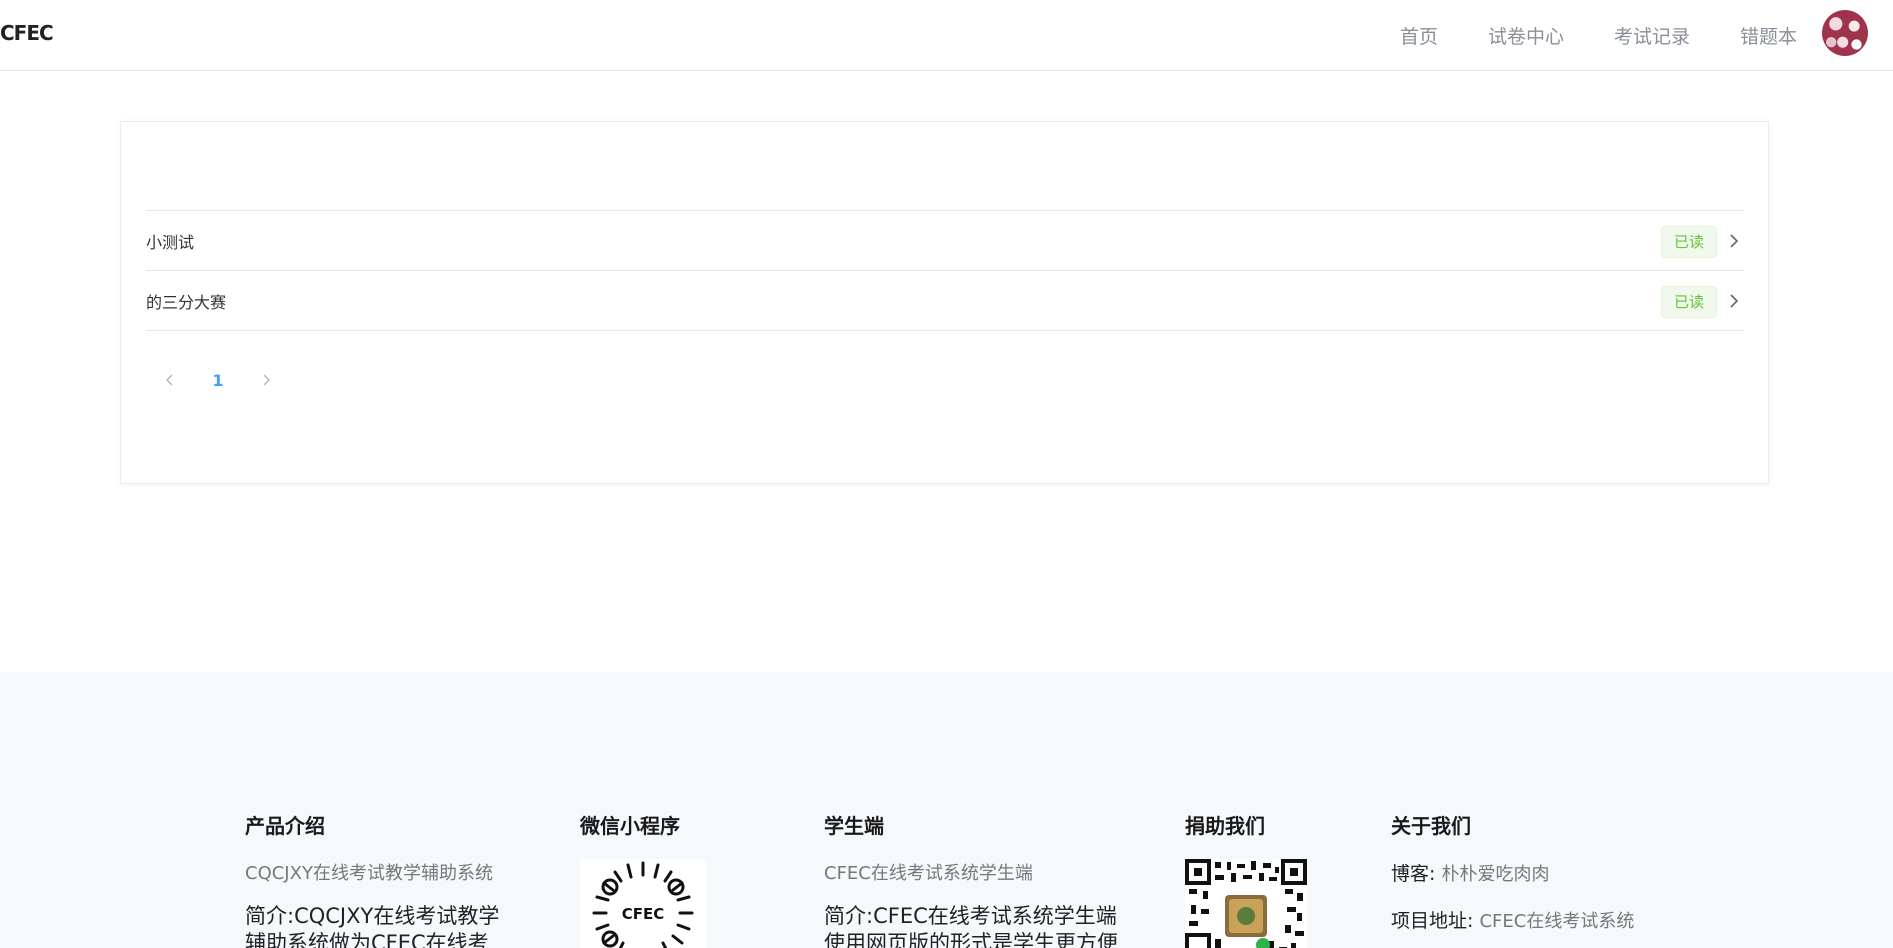  What do you see at coordinates (1419, 35) in the screenshot?
I see `nav-home: 首页` at bounding box center [1419, 35].